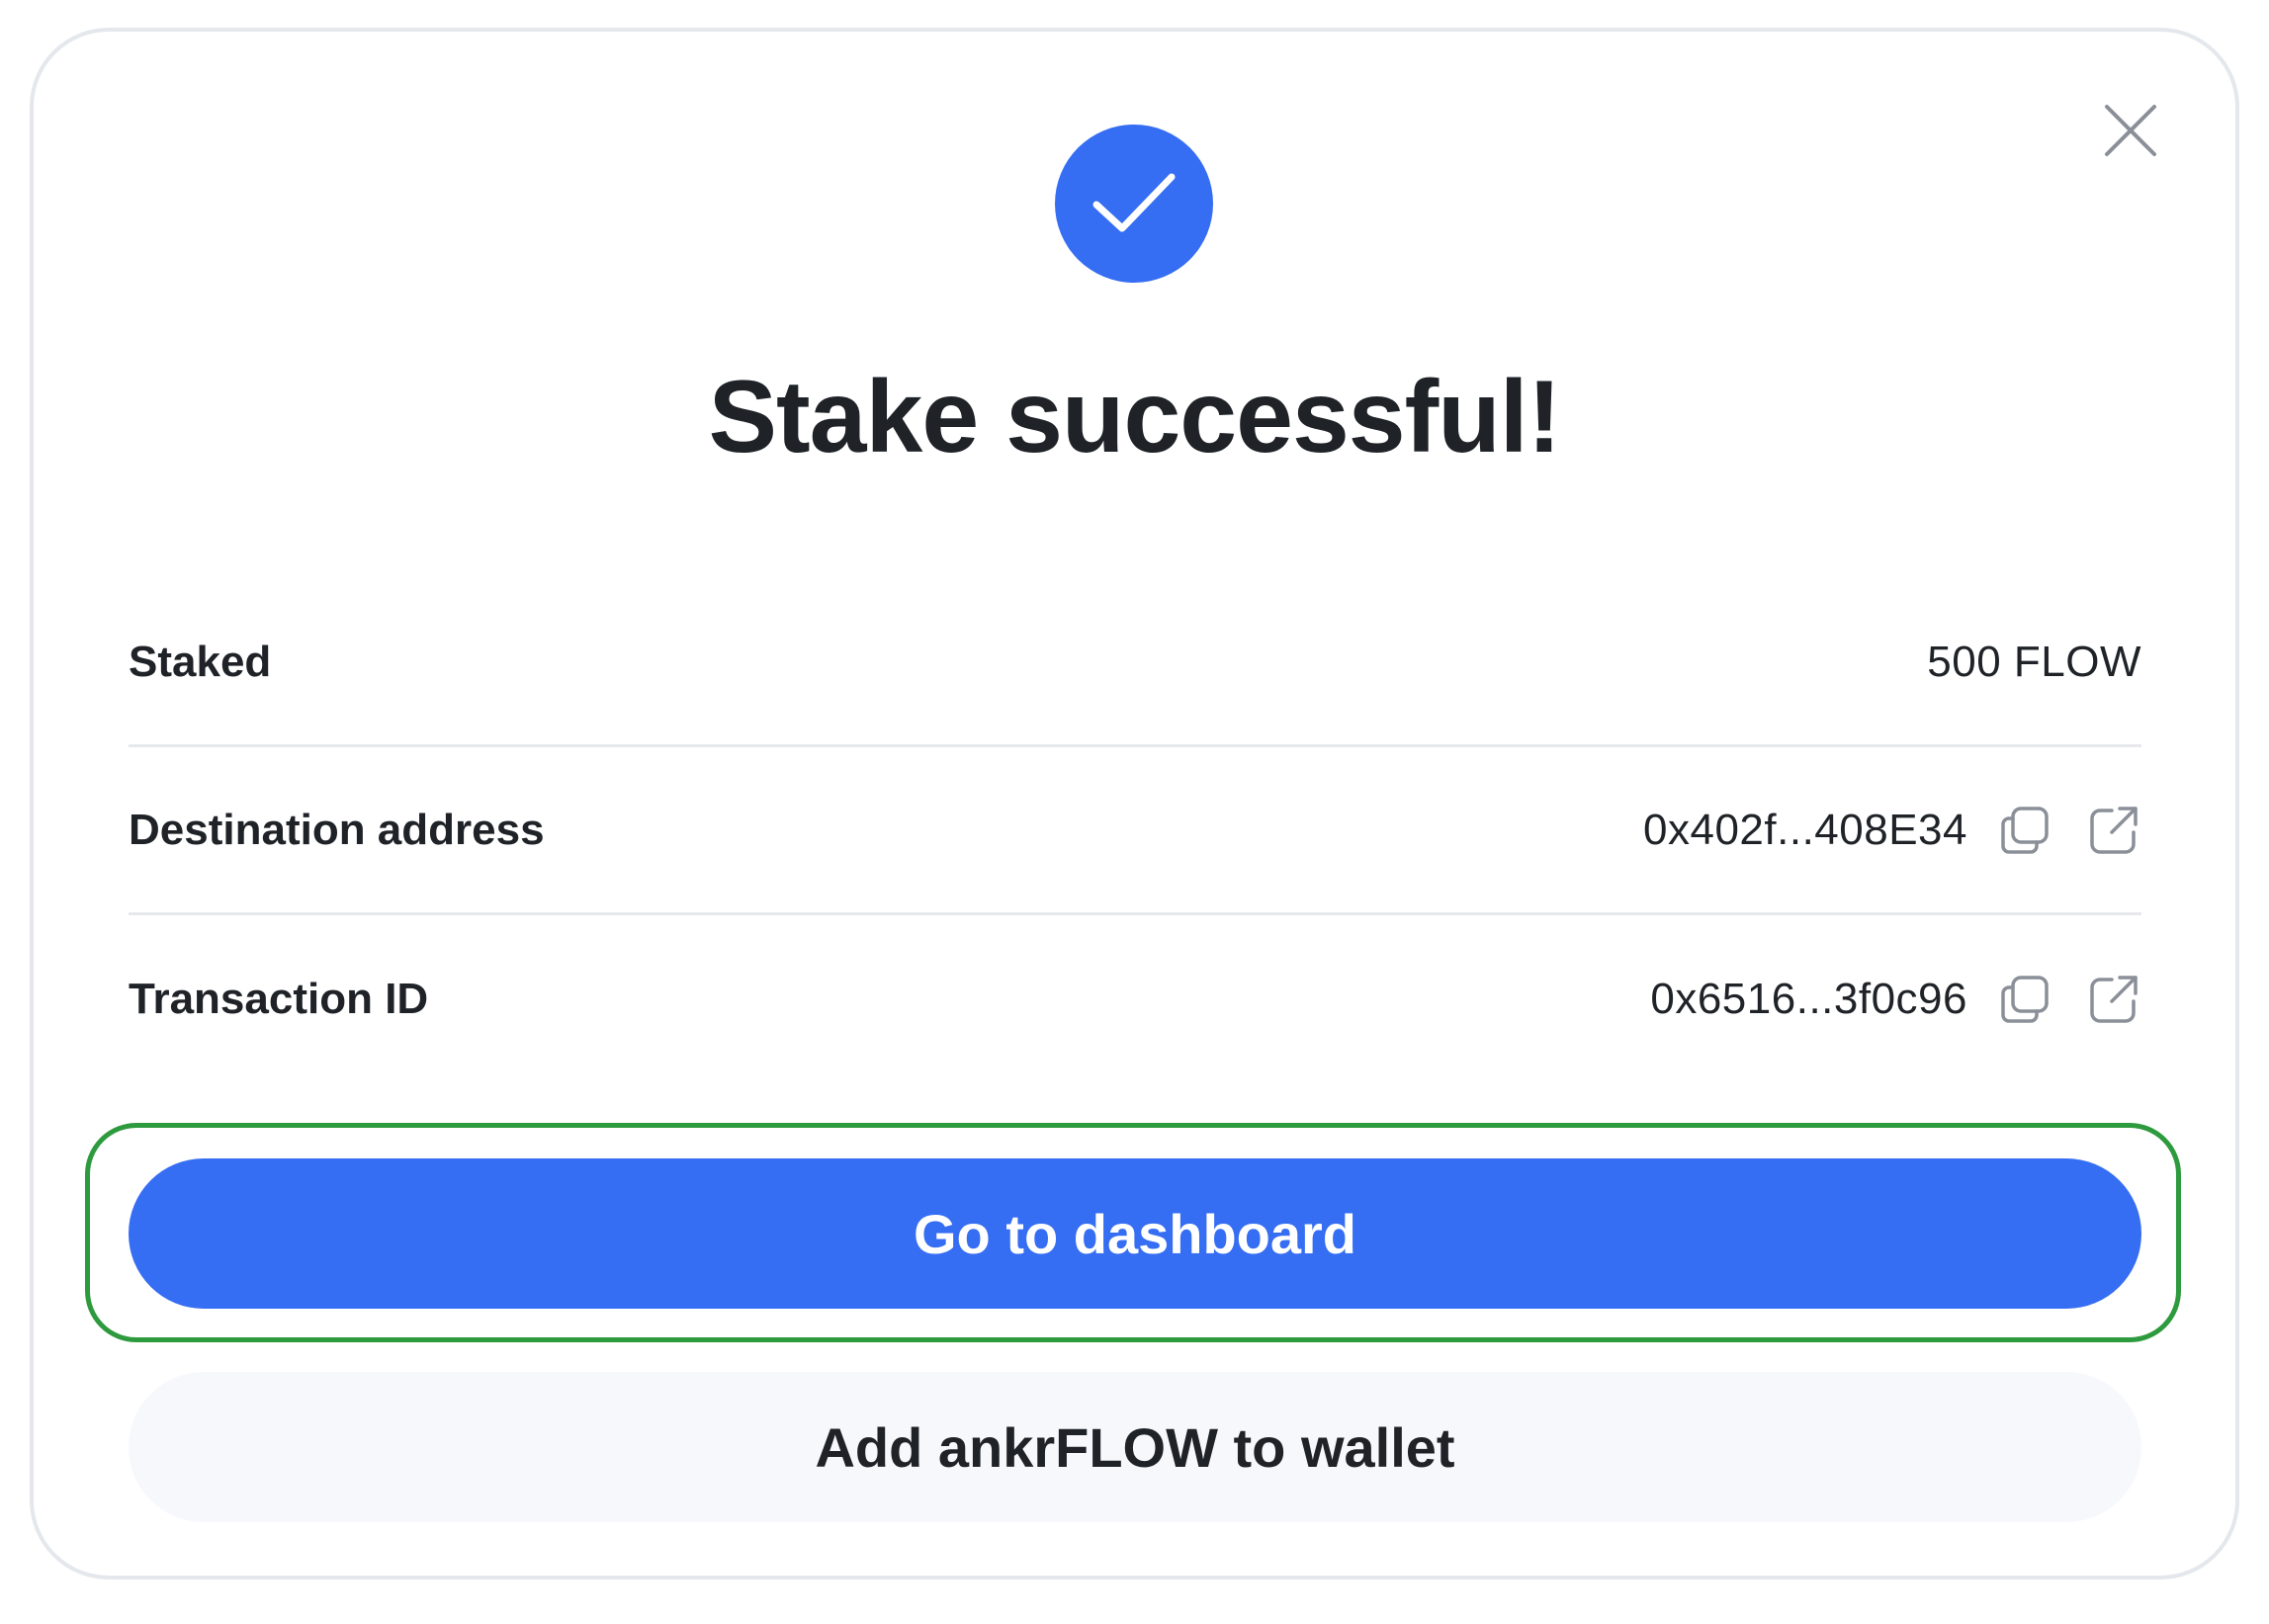 The image size is (2269, 1624). I want to click on copy-transaction-button, so click(2025, 999).